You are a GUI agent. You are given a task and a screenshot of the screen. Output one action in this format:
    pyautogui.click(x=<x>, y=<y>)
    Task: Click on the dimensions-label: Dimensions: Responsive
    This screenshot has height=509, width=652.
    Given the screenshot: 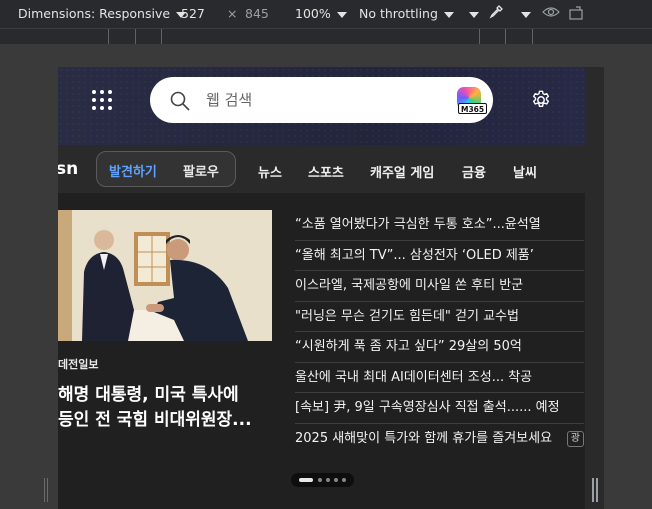 What is the action you would take?
    pyautogui.click(x=94, y=13)
    